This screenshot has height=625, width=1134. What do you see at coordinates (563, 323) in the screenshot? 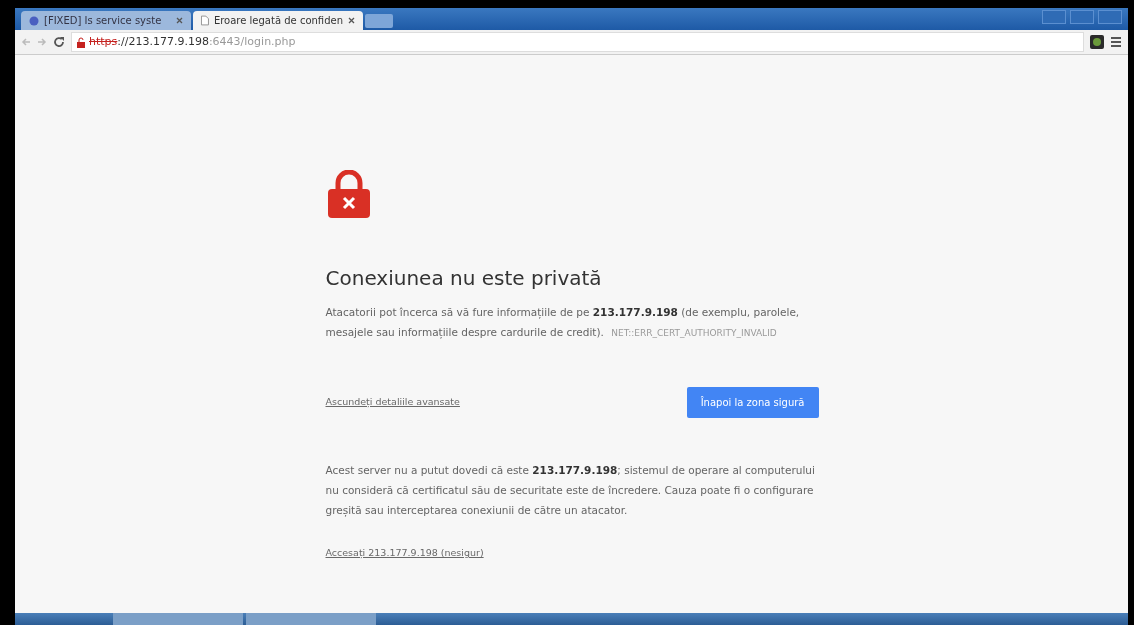
I see `warning-message: Atacatorii pot încerca să vă fure informațiile de pe 213.177.9.198 (de exemplu, parolele, mesajele sau informațiile despre cardurile de credit). NET::ERR_CERT_AUTHORITY_INVALID` at bounding box center [563, 323].